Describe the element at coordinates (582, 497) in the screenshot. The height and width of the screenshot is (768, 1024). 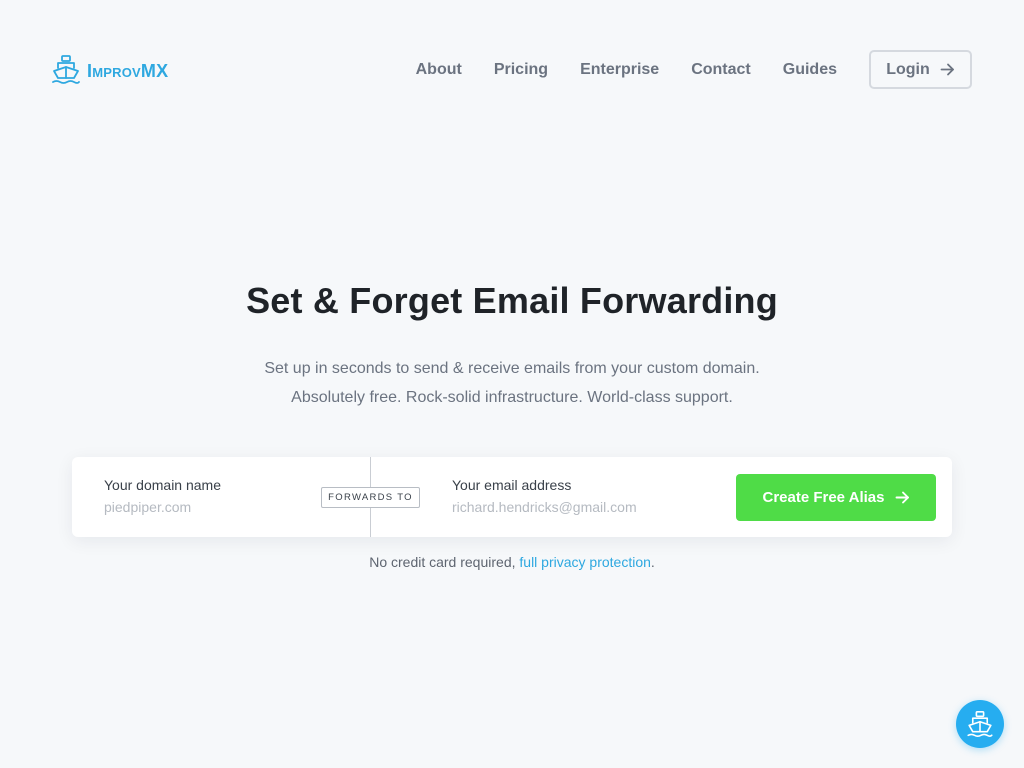
I see `email-field: Your email address` at that location.